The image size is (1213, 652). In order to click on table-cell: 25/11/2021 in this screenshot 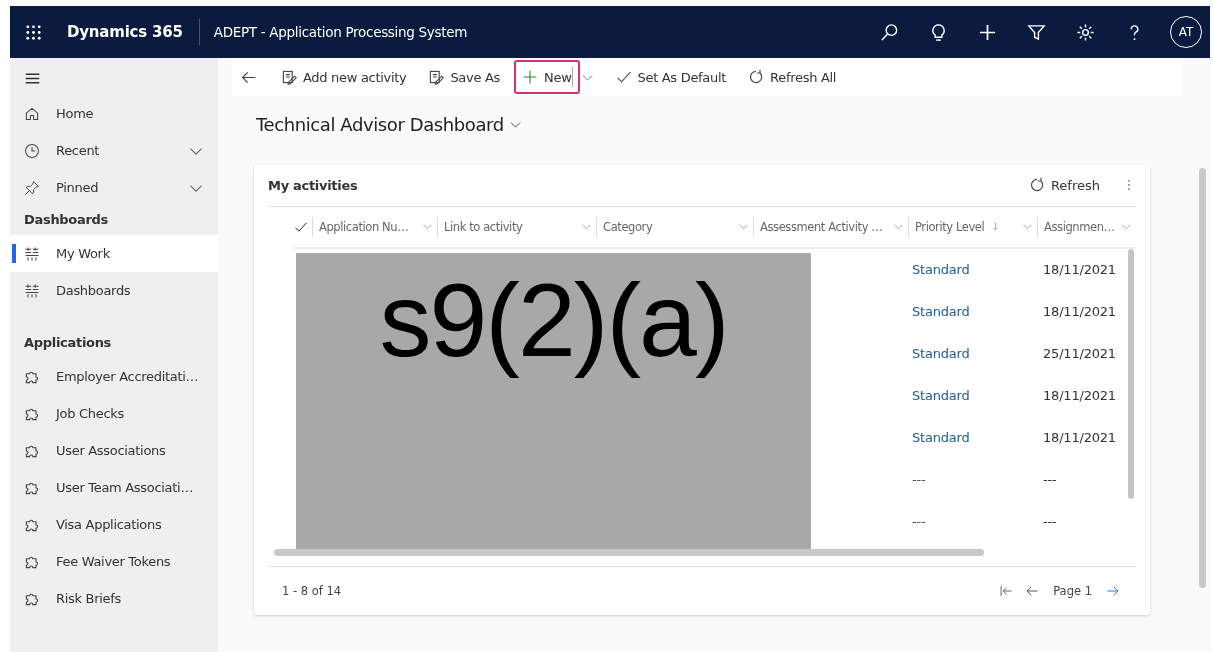, I will do `click(1079, 354)`.